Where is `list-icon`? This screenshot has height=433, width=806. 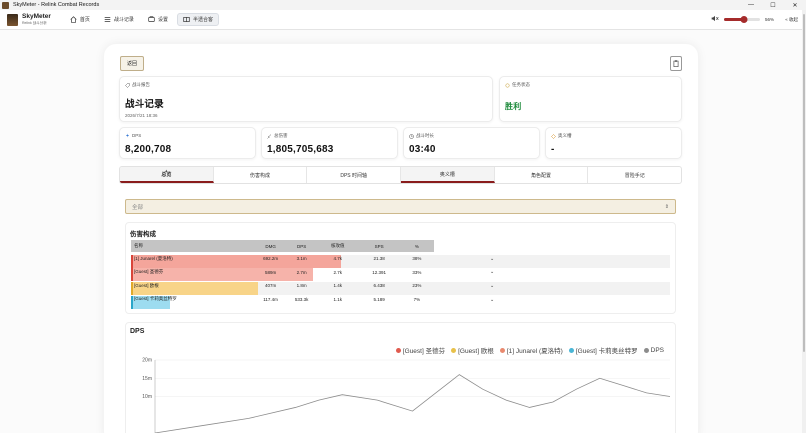
list-icon is located at coordinates (107, 19).